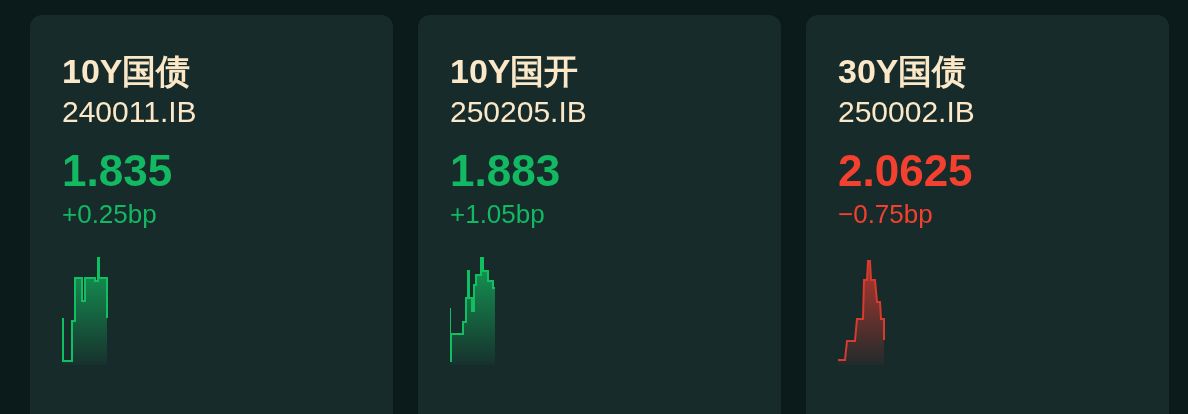 The width and height of the screenshot is (1188, 414). Describe the element at coordinates (903, 71) in the screenshot. I see `bond-name: 30Y国债` at that location.